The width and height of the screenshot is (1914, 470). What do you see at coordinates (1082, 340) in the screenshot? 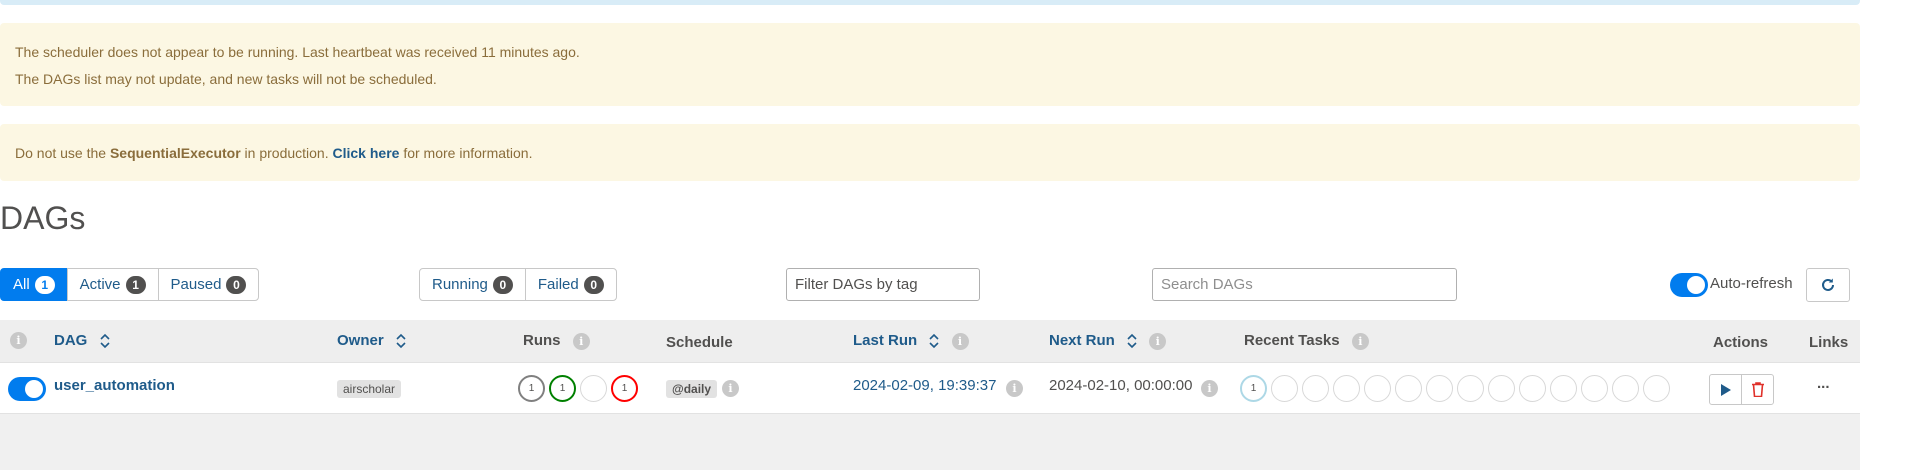
I see `col-next-run-label: Next Run` at bounding box center [1082, 340].